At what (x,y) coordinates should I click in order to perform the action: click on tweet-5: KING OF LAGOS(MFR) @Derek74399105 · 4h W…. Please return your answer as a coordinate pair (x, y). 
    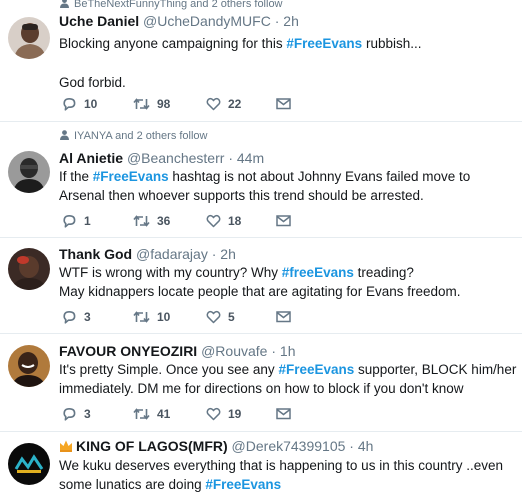
    Looking at the image, I should click on (261, 466).